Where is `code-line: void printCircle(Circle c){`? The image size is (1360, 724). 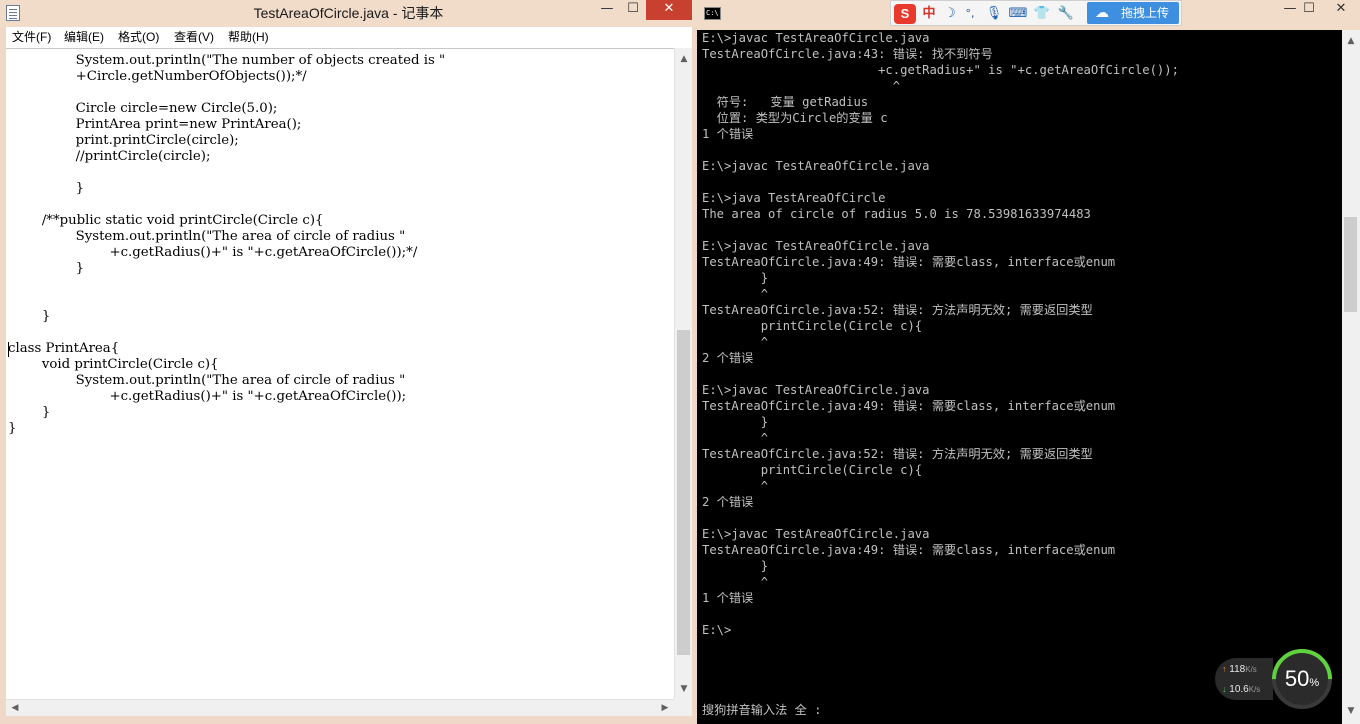
code-line: void printCircle(Circle c){ is located at coordinates (113, 364).